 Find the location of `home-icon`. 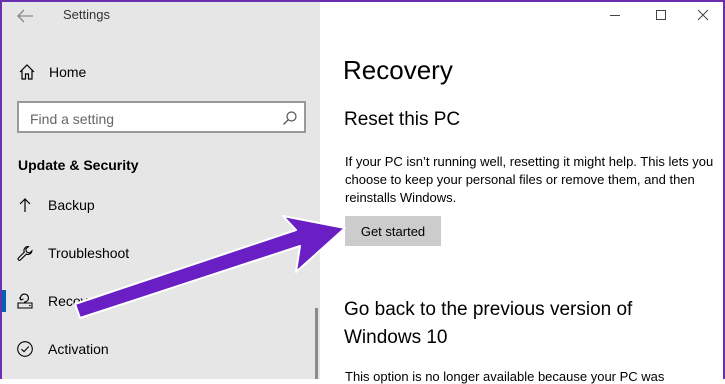

home-icon is located at coordinates (27, 72).